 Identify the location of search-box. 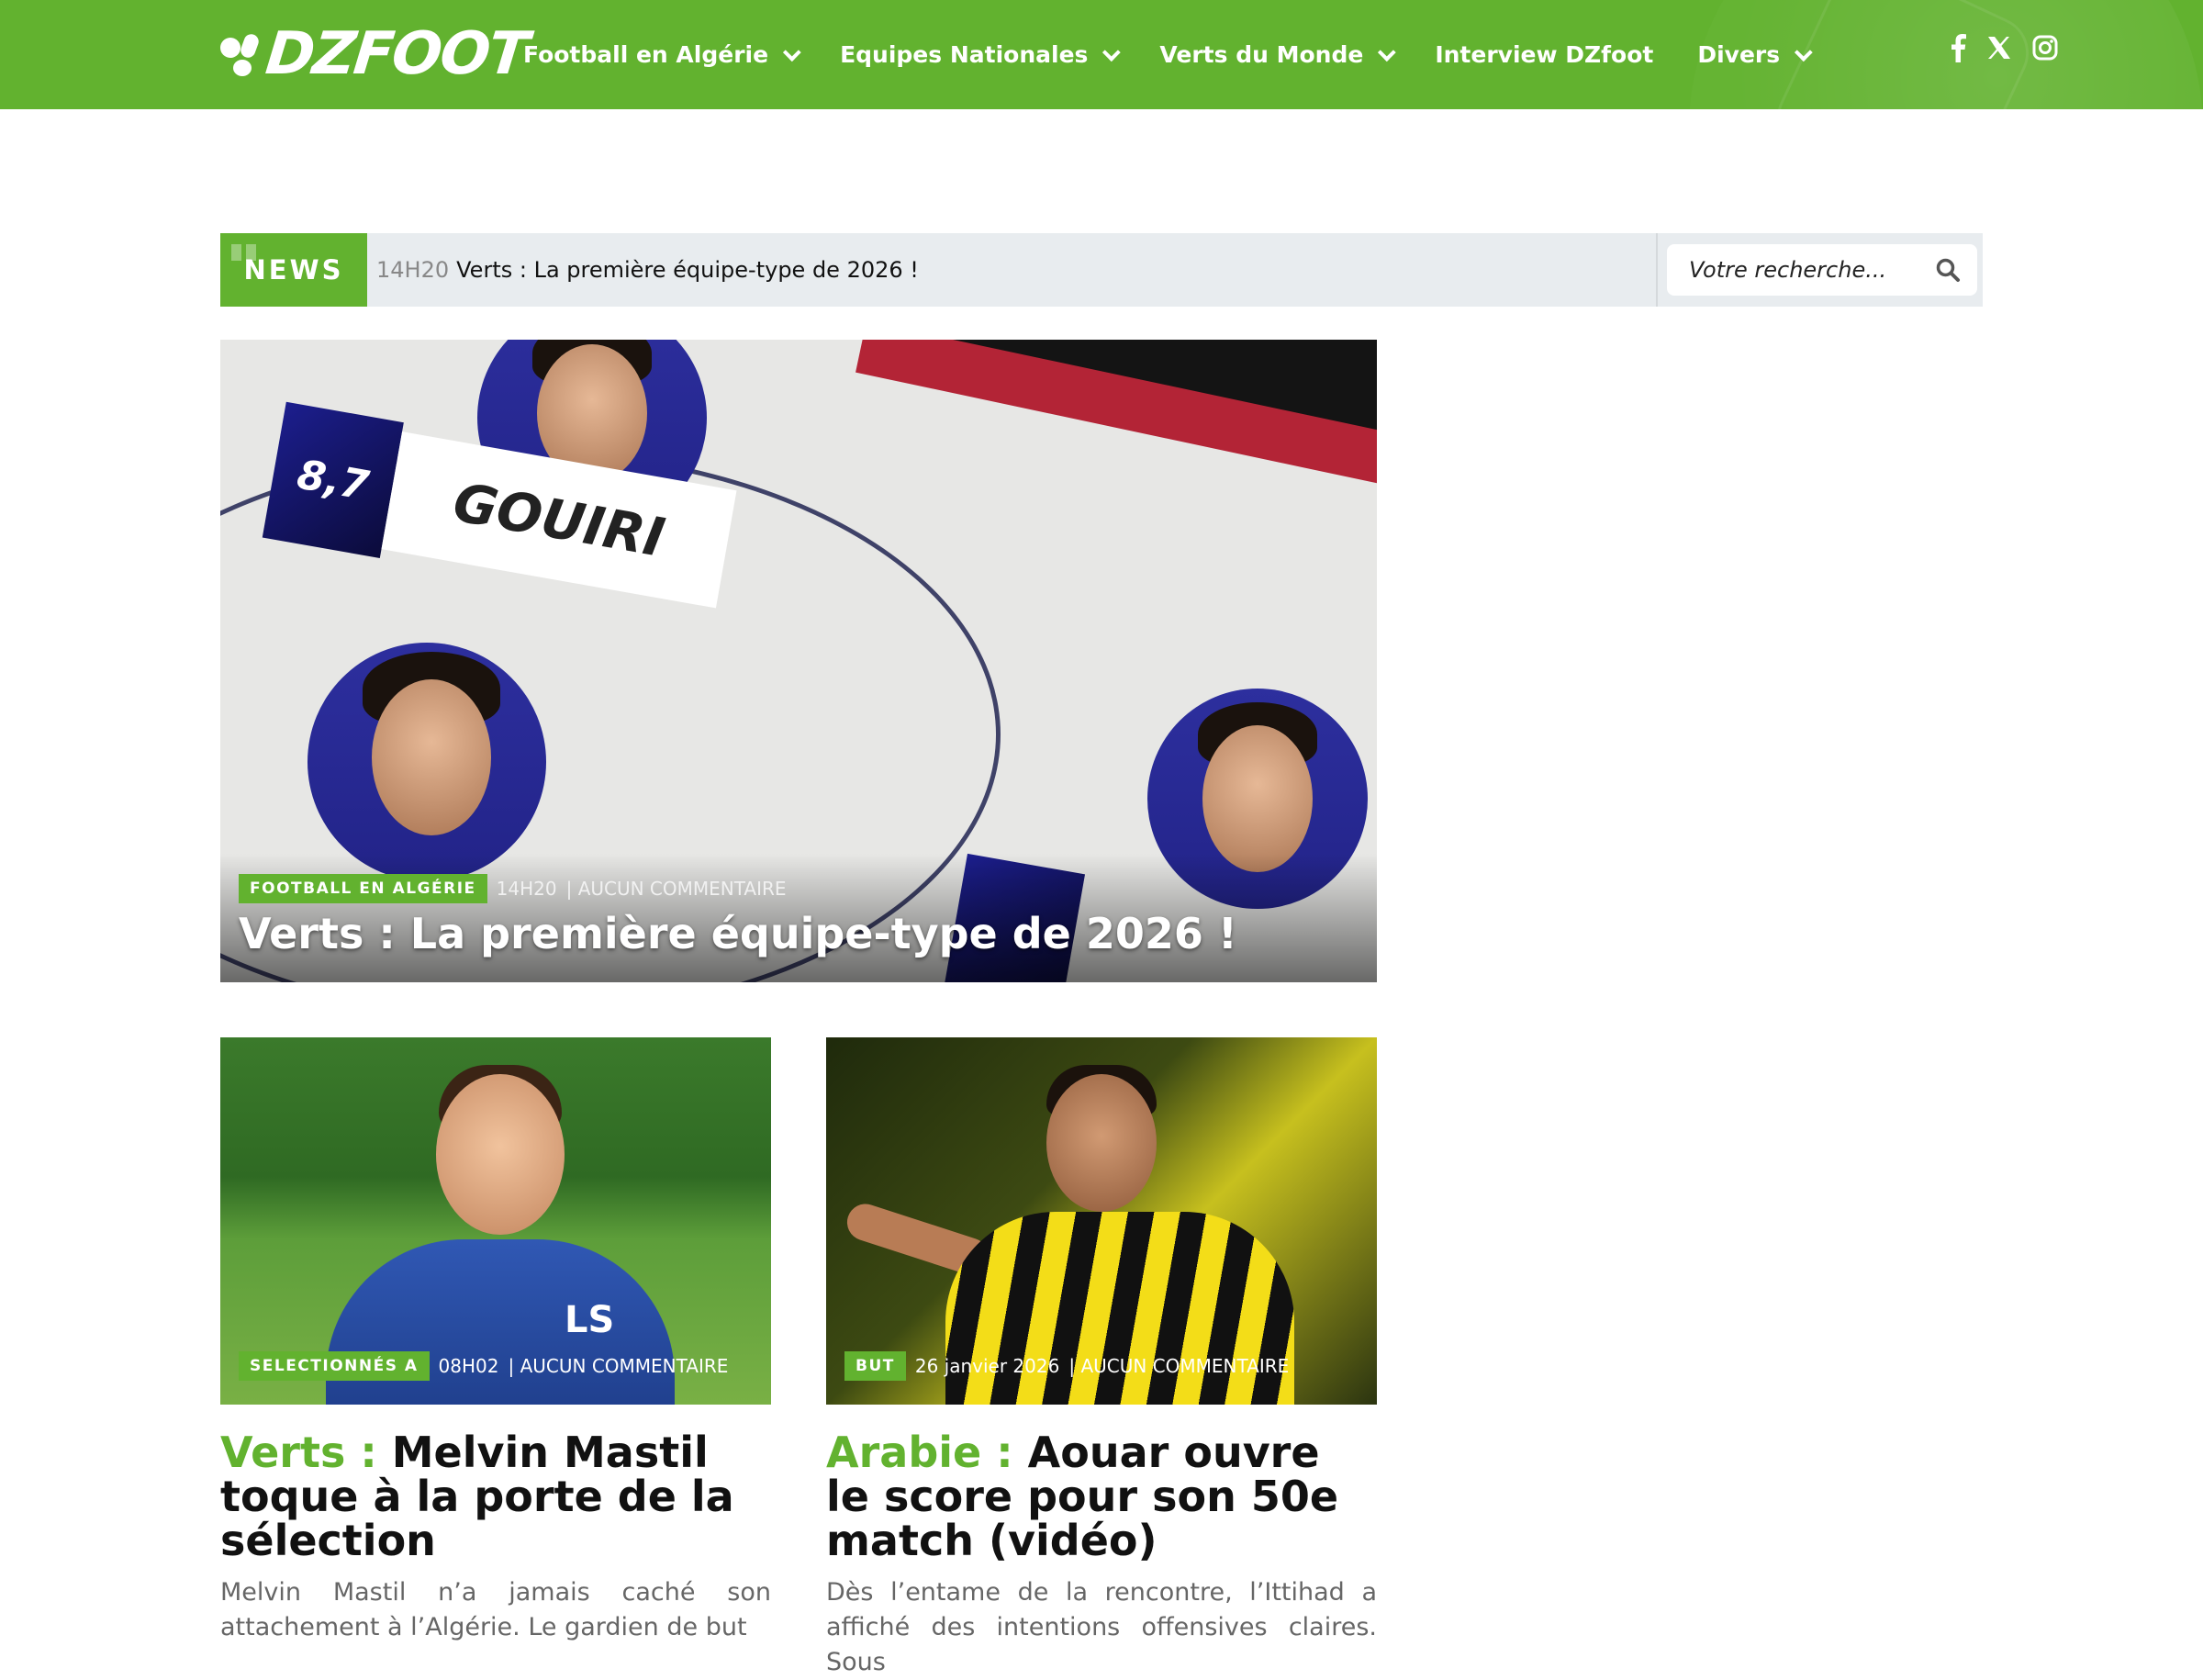
(1820, 270).